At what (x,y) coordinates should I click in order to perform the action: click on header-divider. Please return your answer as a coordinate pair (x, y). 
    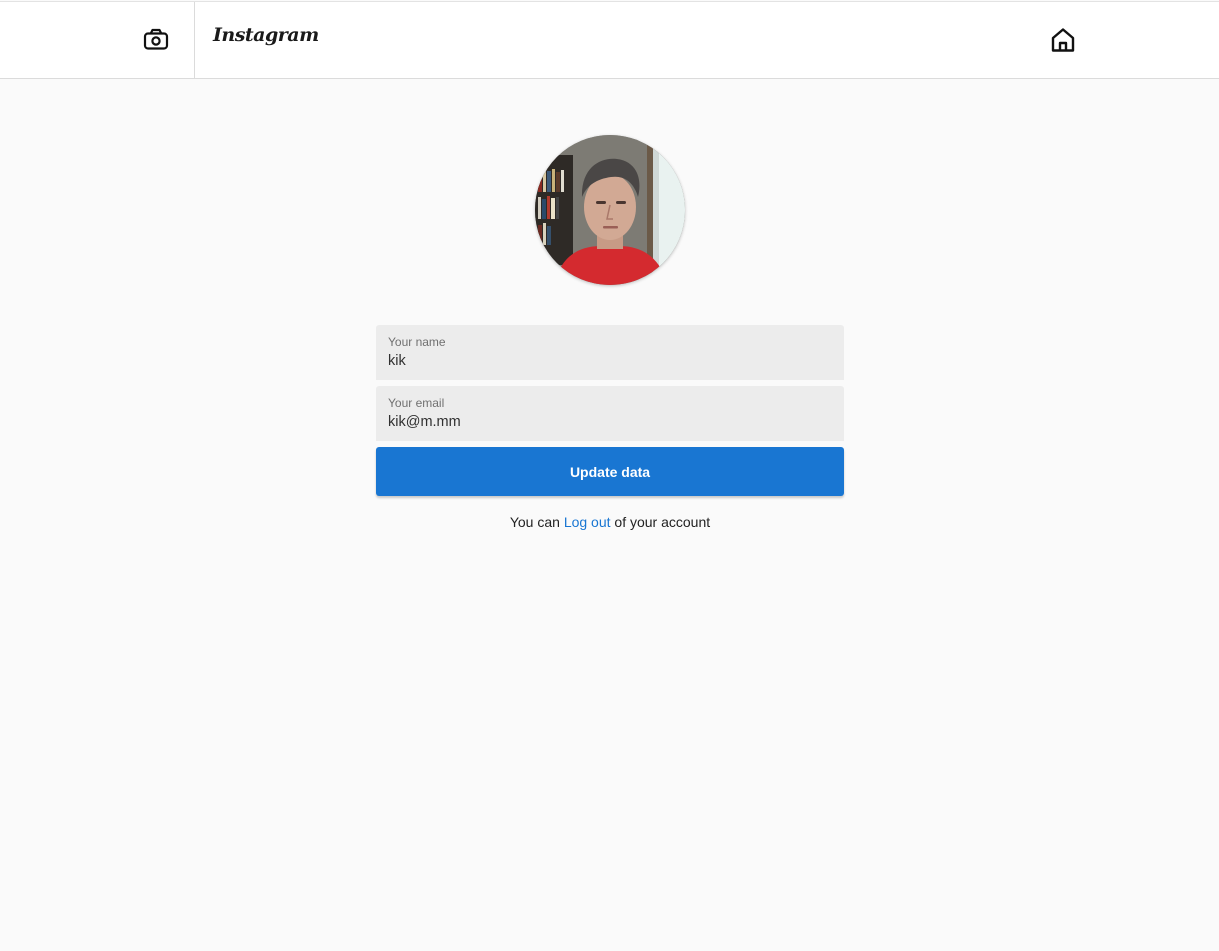
    Looking at the image, I should click on (194, 40).